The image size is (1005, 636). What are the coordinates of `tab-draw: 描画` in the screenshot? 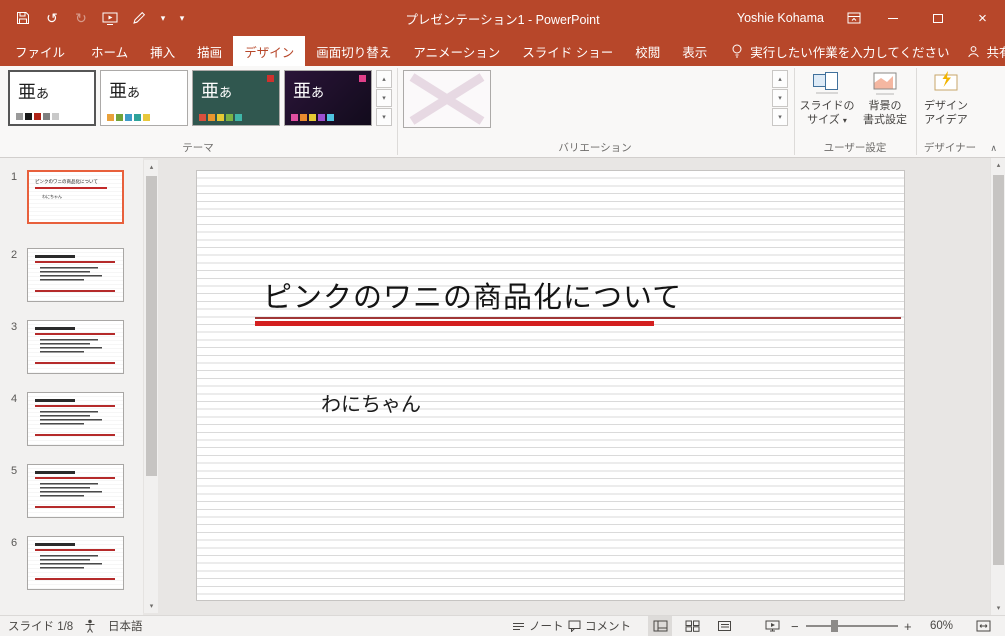 It's located at (209, 51).